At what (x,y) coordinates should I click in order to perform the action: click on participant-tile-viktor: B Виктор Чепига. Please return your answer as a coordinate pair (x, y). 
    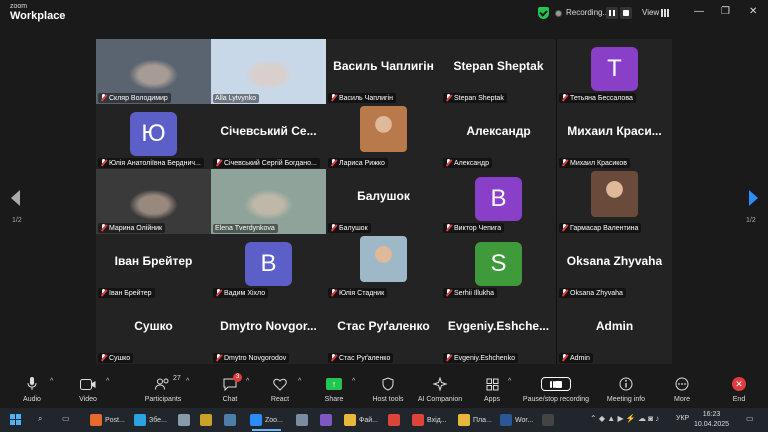
    Looking at the image, I should click on (498, 201).